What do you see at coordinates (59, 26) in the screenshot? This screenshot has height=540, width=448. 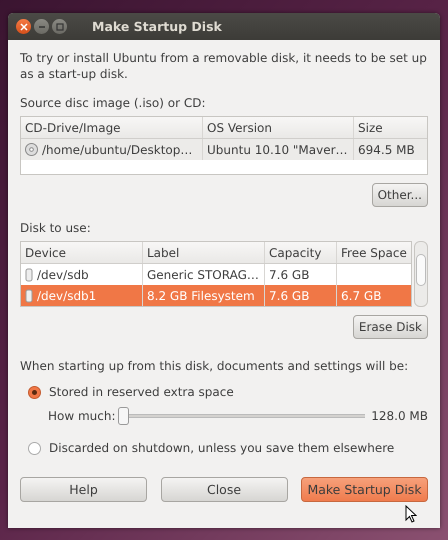 I see `maximize-icon` at bounding box center [59, 26].